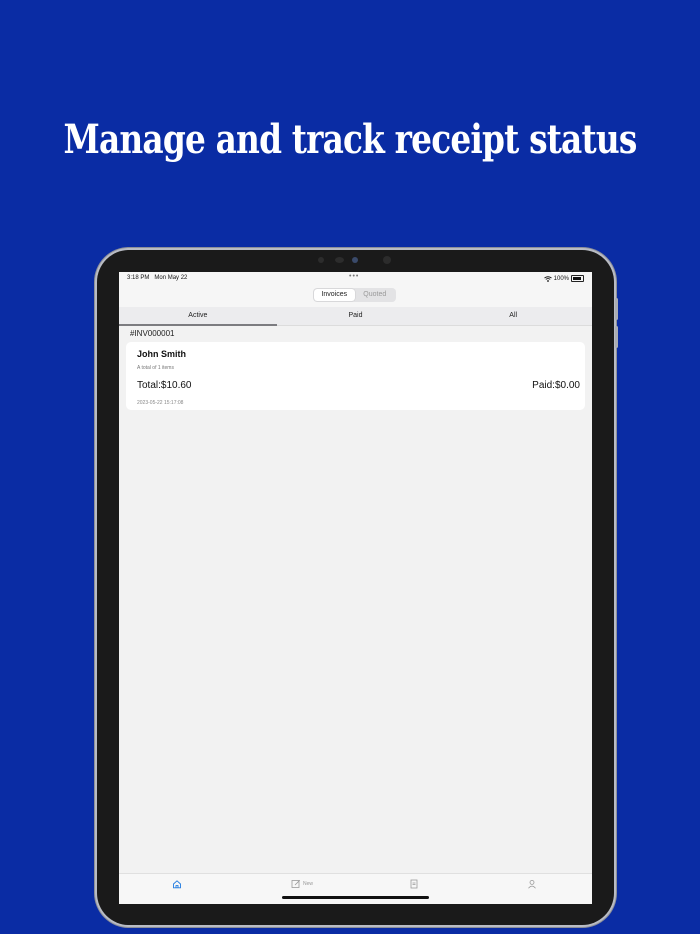 The image size is (700, 934). I want to click on invoice-total: Total:$10.60, so click(164, 385).